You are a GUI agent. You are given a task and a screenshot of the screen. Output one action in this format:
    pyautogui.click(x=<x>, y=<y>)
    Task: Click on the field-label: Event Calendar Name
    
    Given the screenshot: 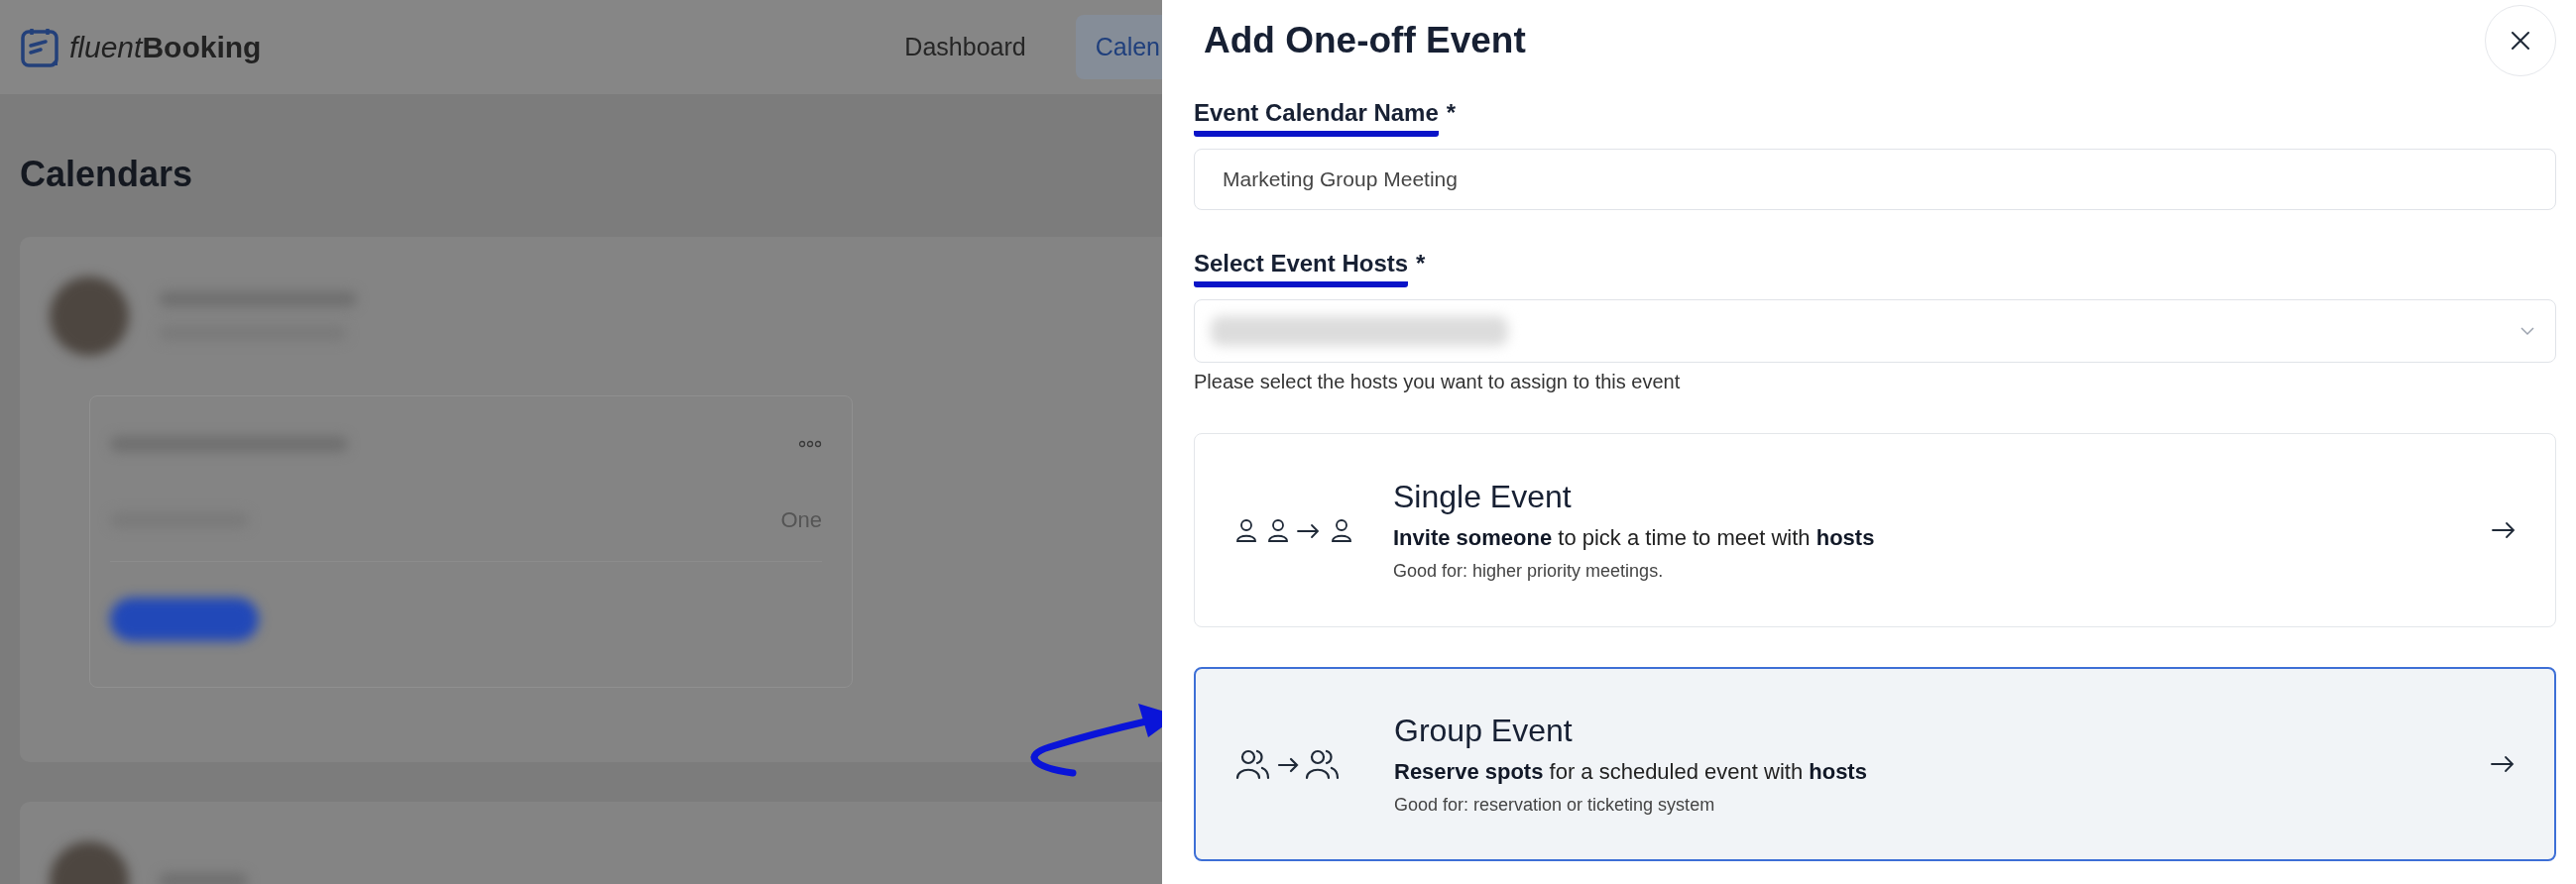 What is the action you would take?
    pyautogui.click(x=1316, y=118)
    